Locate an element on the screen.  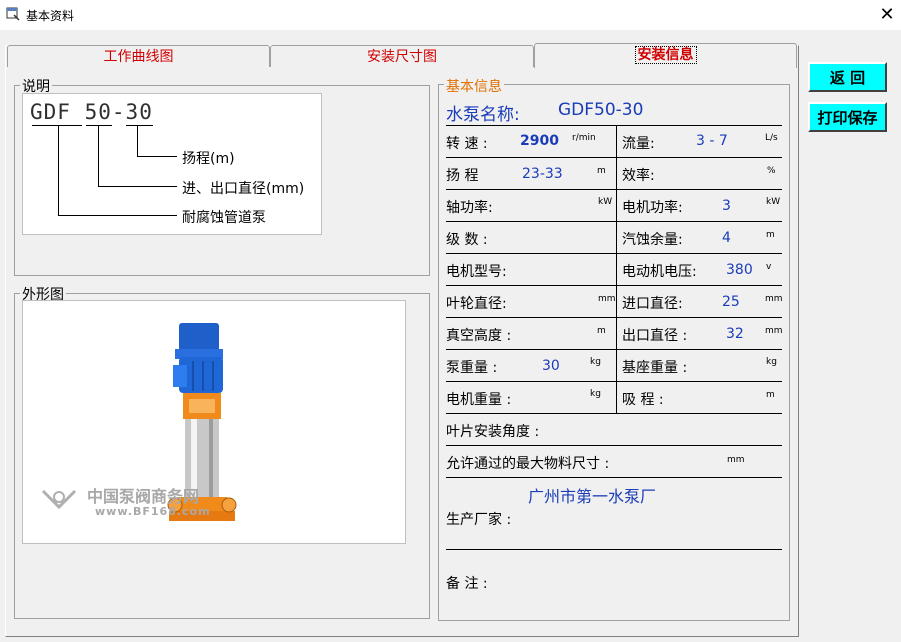
base-weight-label: 基座重量 : is located at coordinates (655, 368).